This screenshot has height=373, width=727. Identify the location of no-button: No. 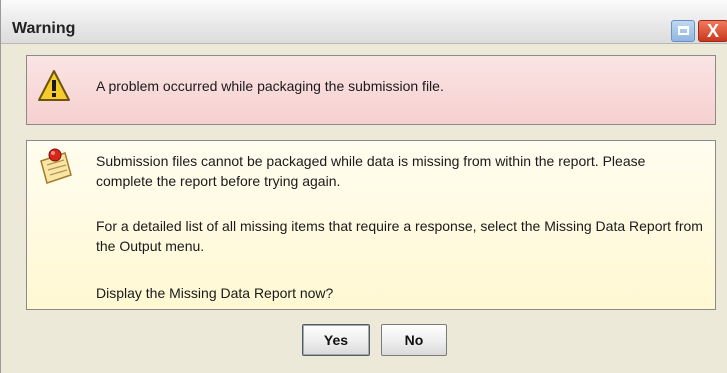
(414, 340).